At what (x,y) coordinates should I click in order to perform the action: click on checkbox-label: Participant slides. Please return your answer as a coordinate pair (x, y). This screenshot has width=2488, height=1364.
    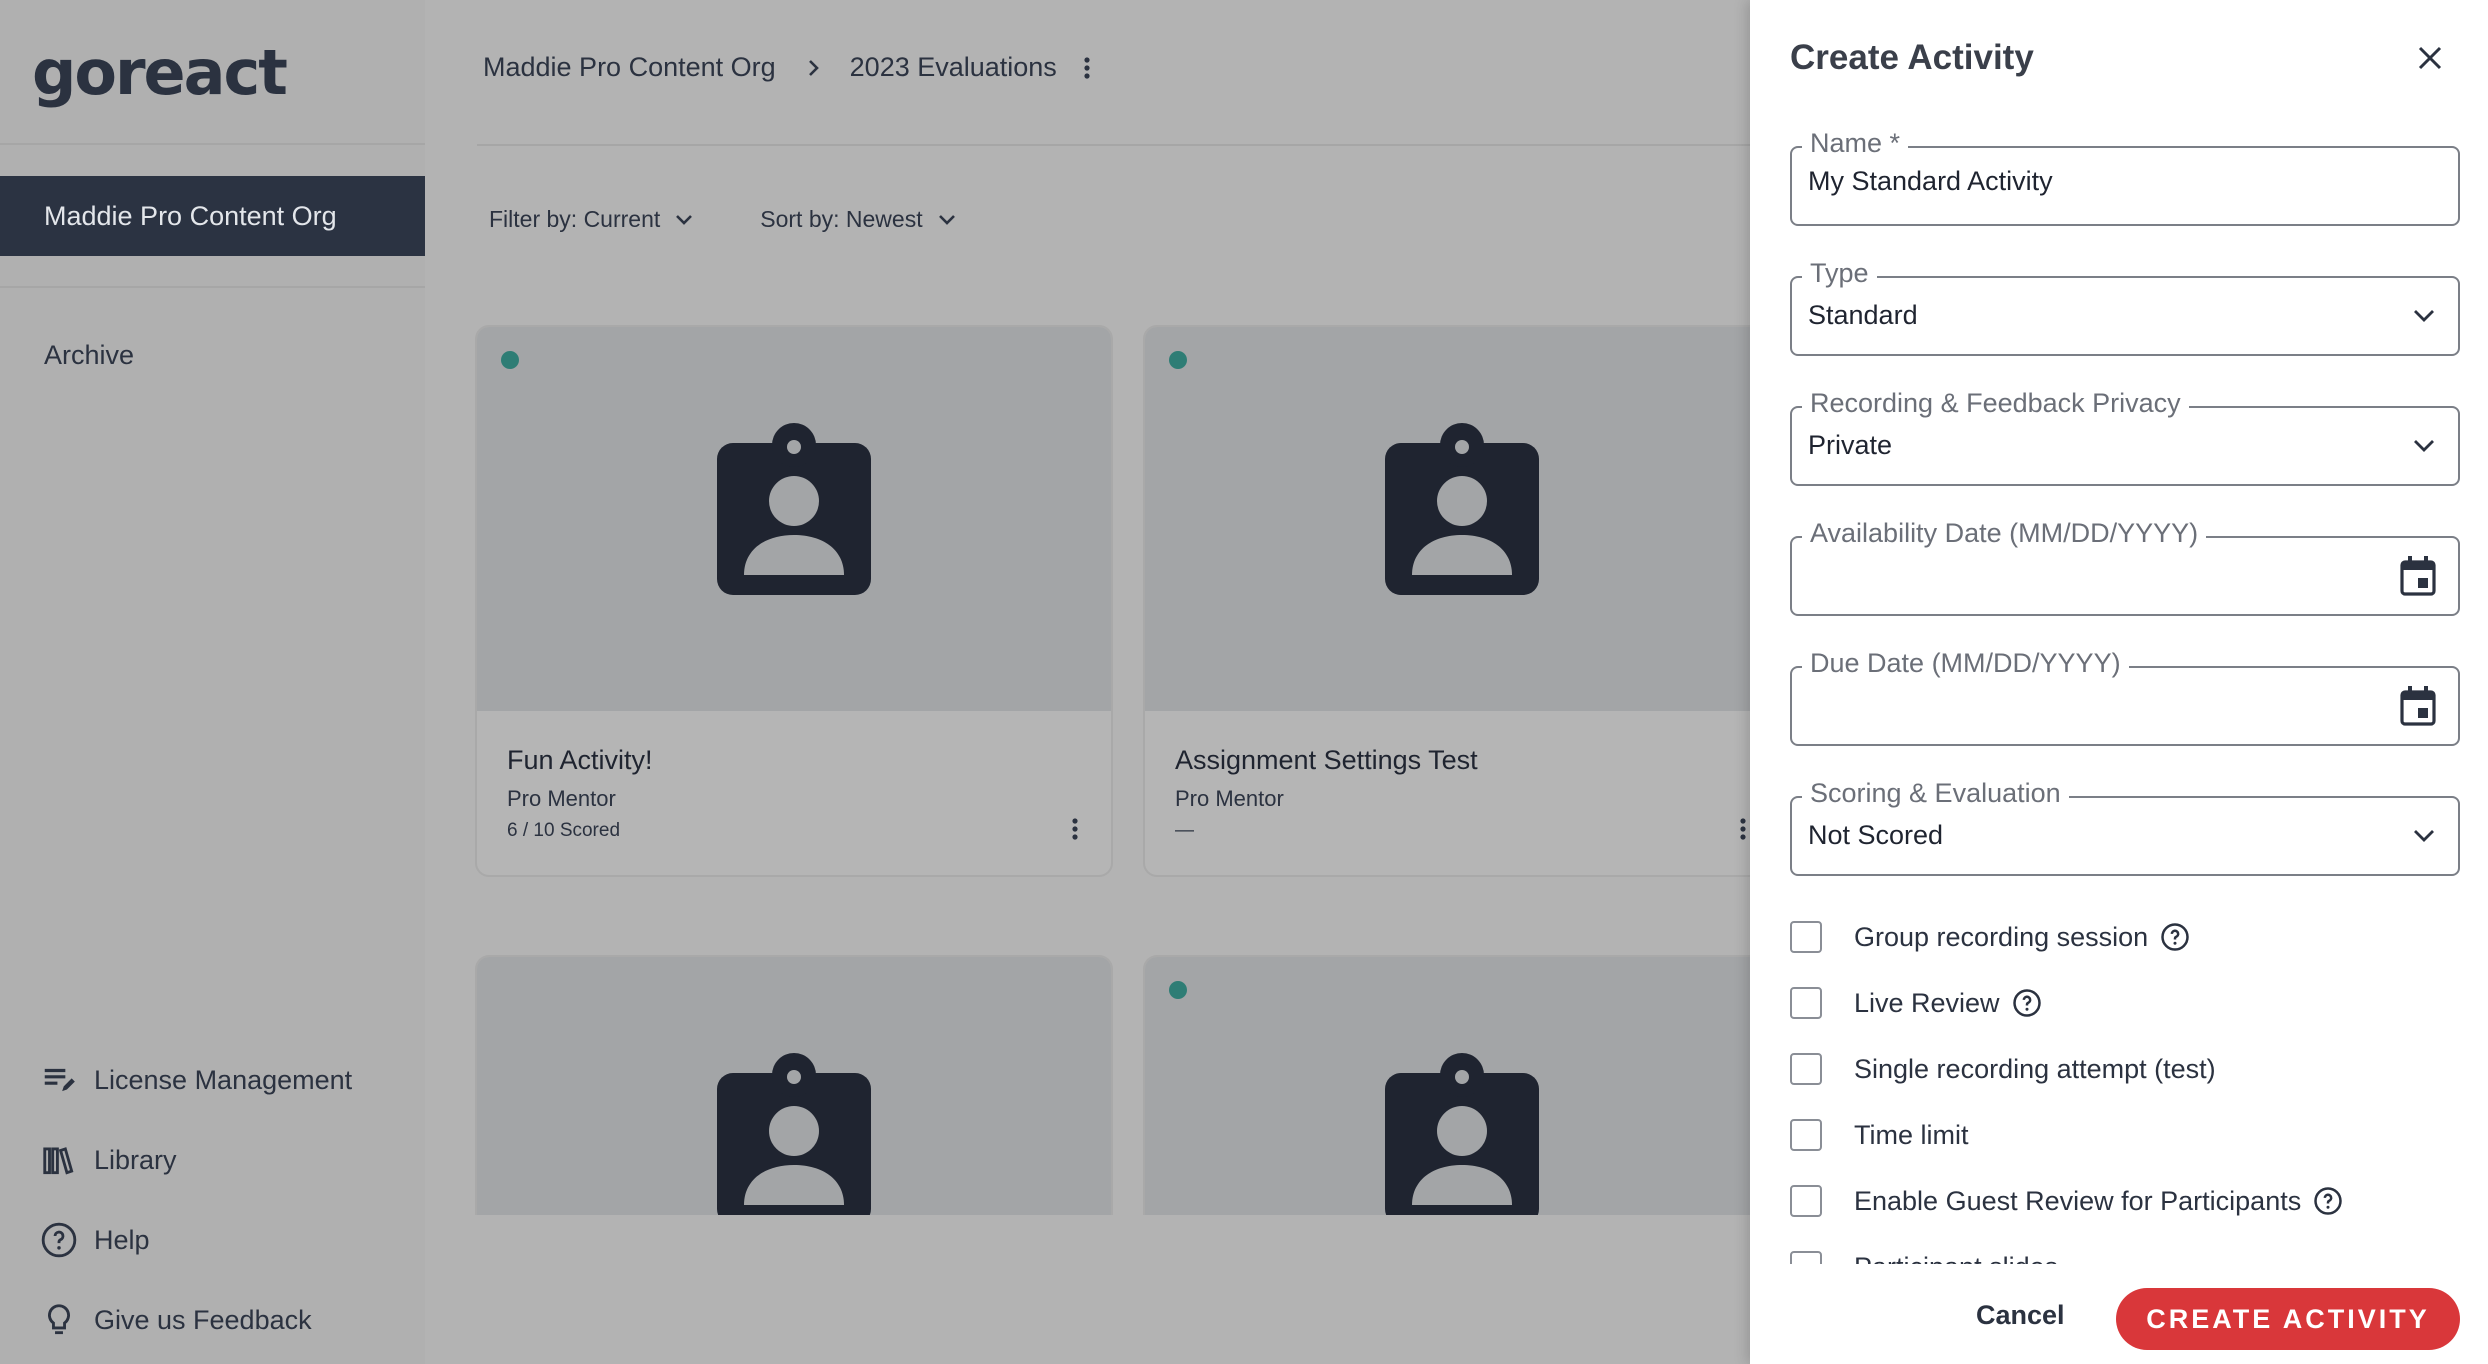
    Looking at the image, I should click on (1956, 1258).